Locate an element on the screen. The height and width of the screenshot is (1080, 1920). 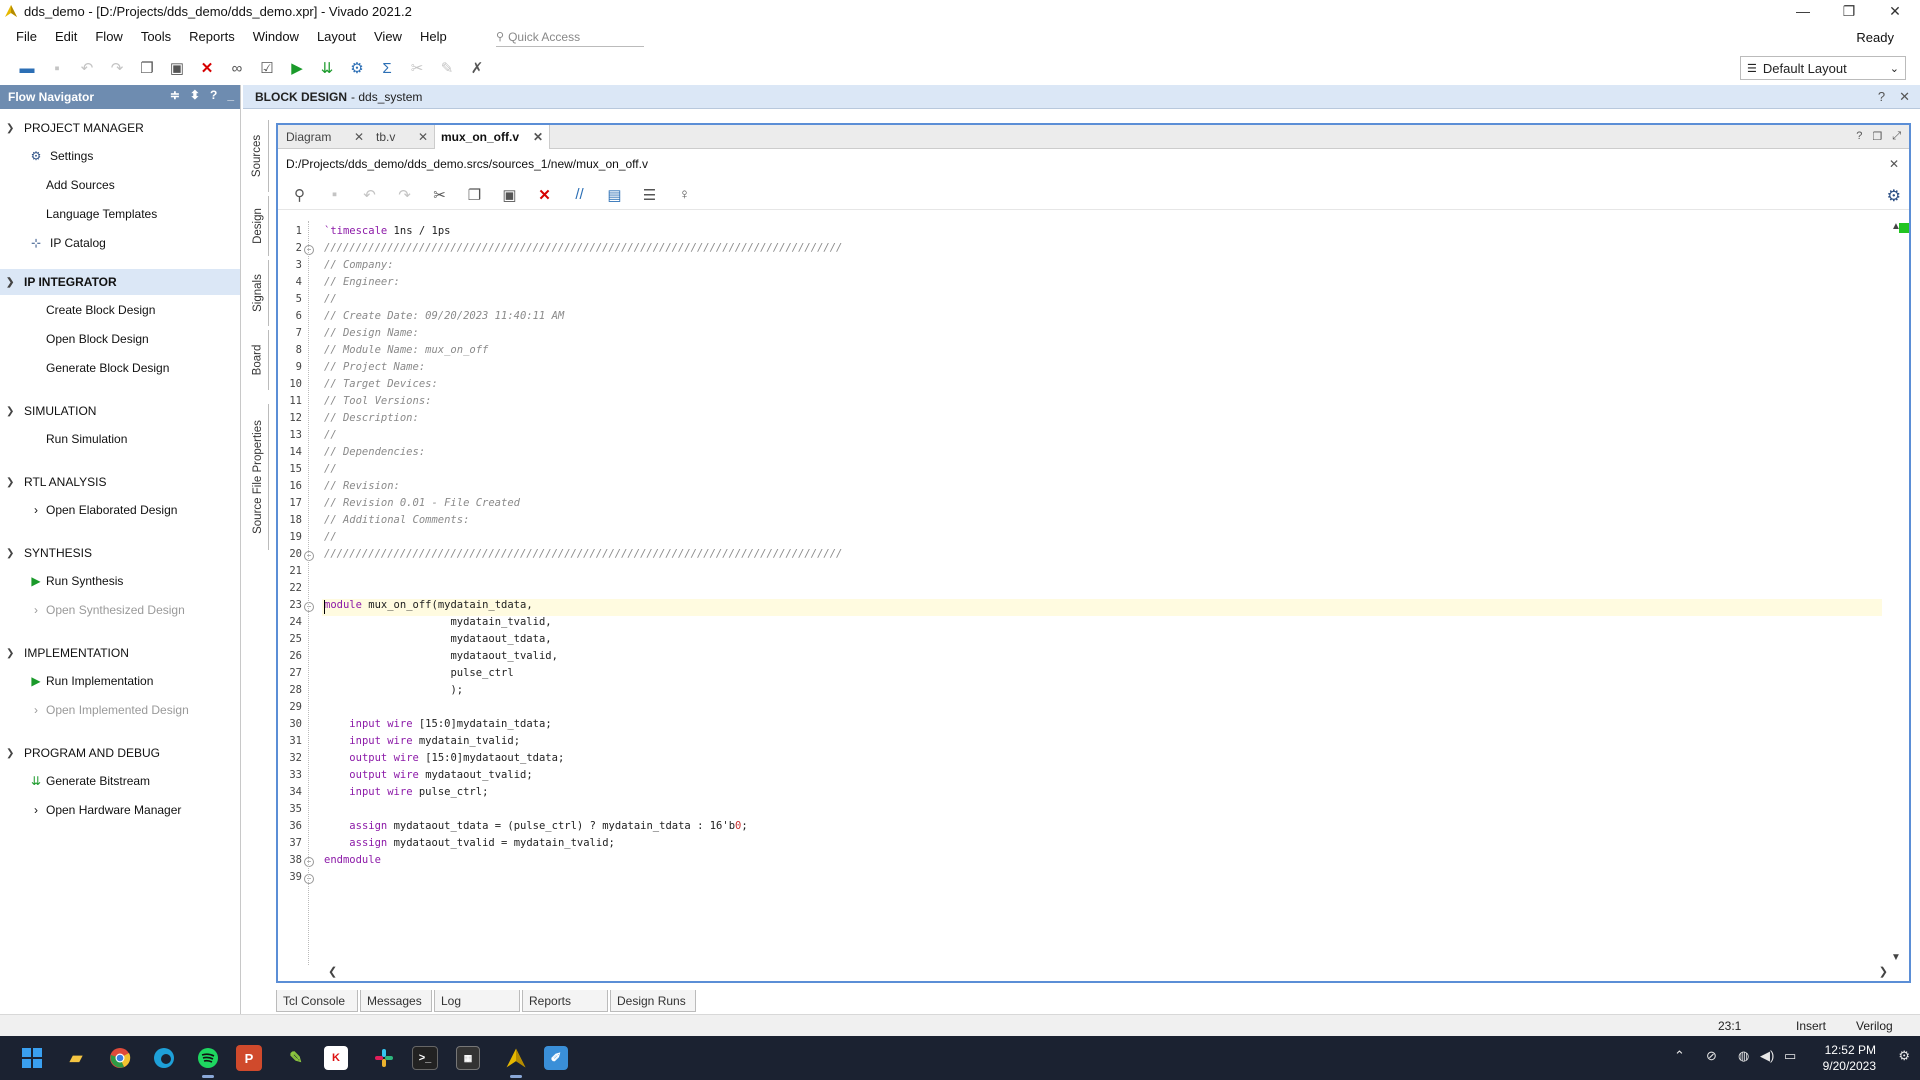
nav-item-run-synthesis: ▶ Run Synthesis is located at coordinates (120, 580).